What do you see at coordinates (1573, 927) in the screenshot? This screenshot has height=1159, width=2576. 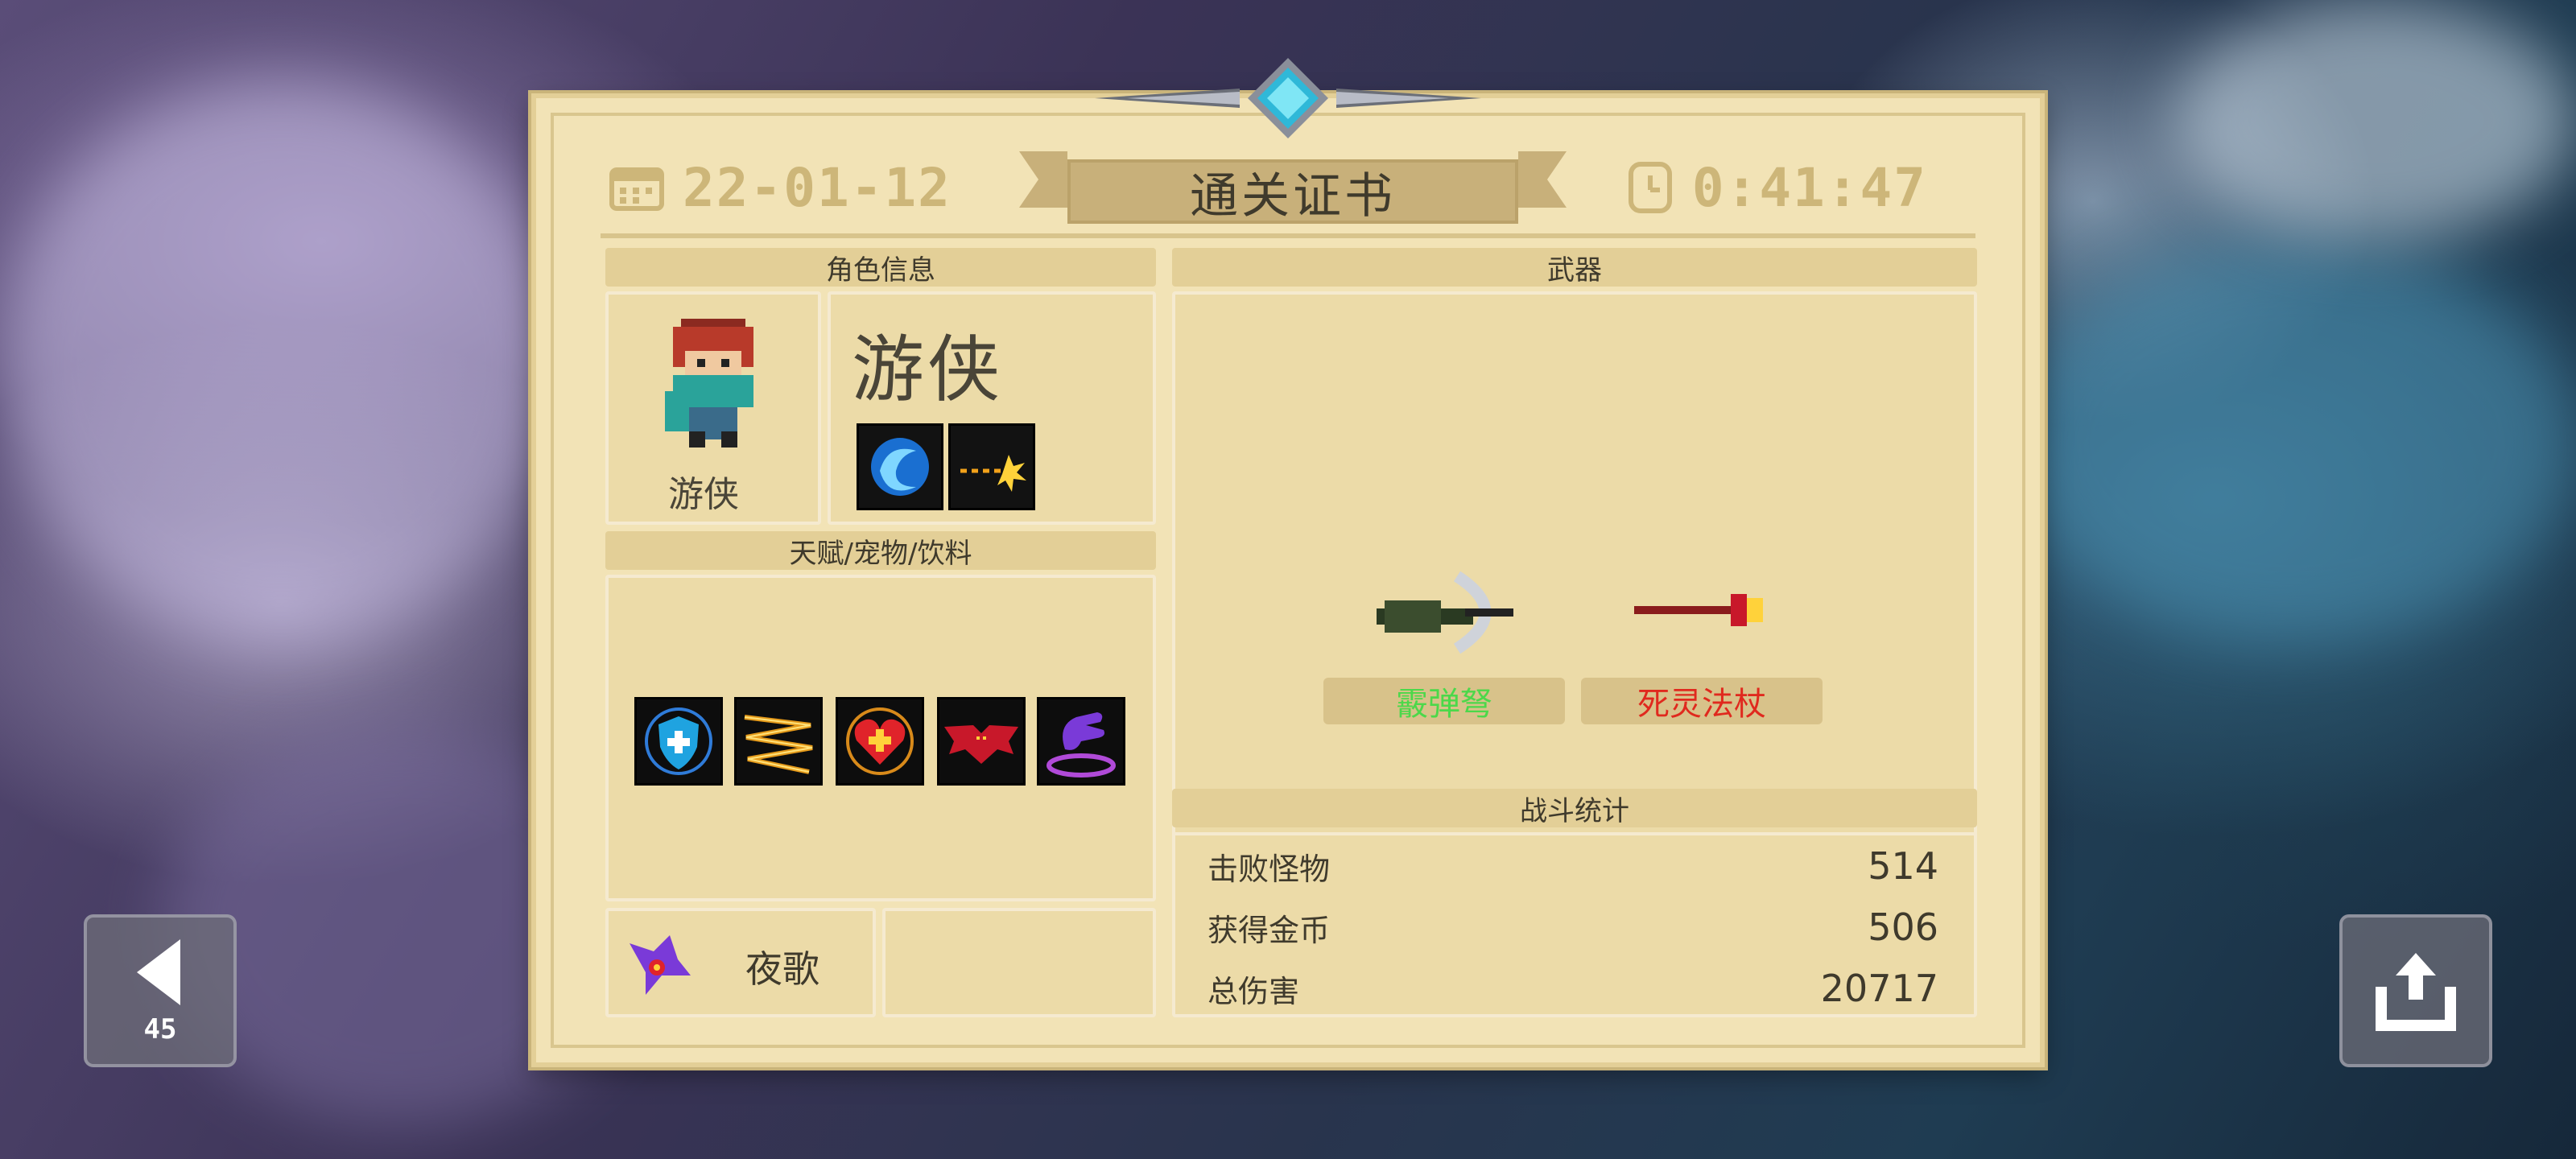 I see `stat-row-gold: 获得金币 506` at bounding box center [1573, 927].